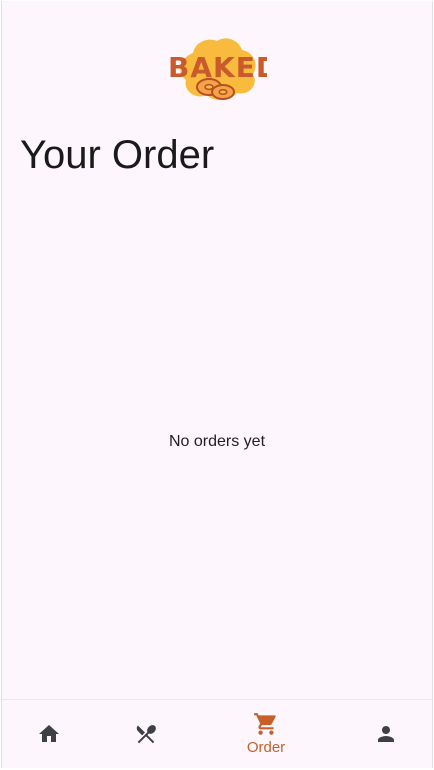 This screenshot has width=434, height=770. I want to click on home-icon, so click(49, 733).